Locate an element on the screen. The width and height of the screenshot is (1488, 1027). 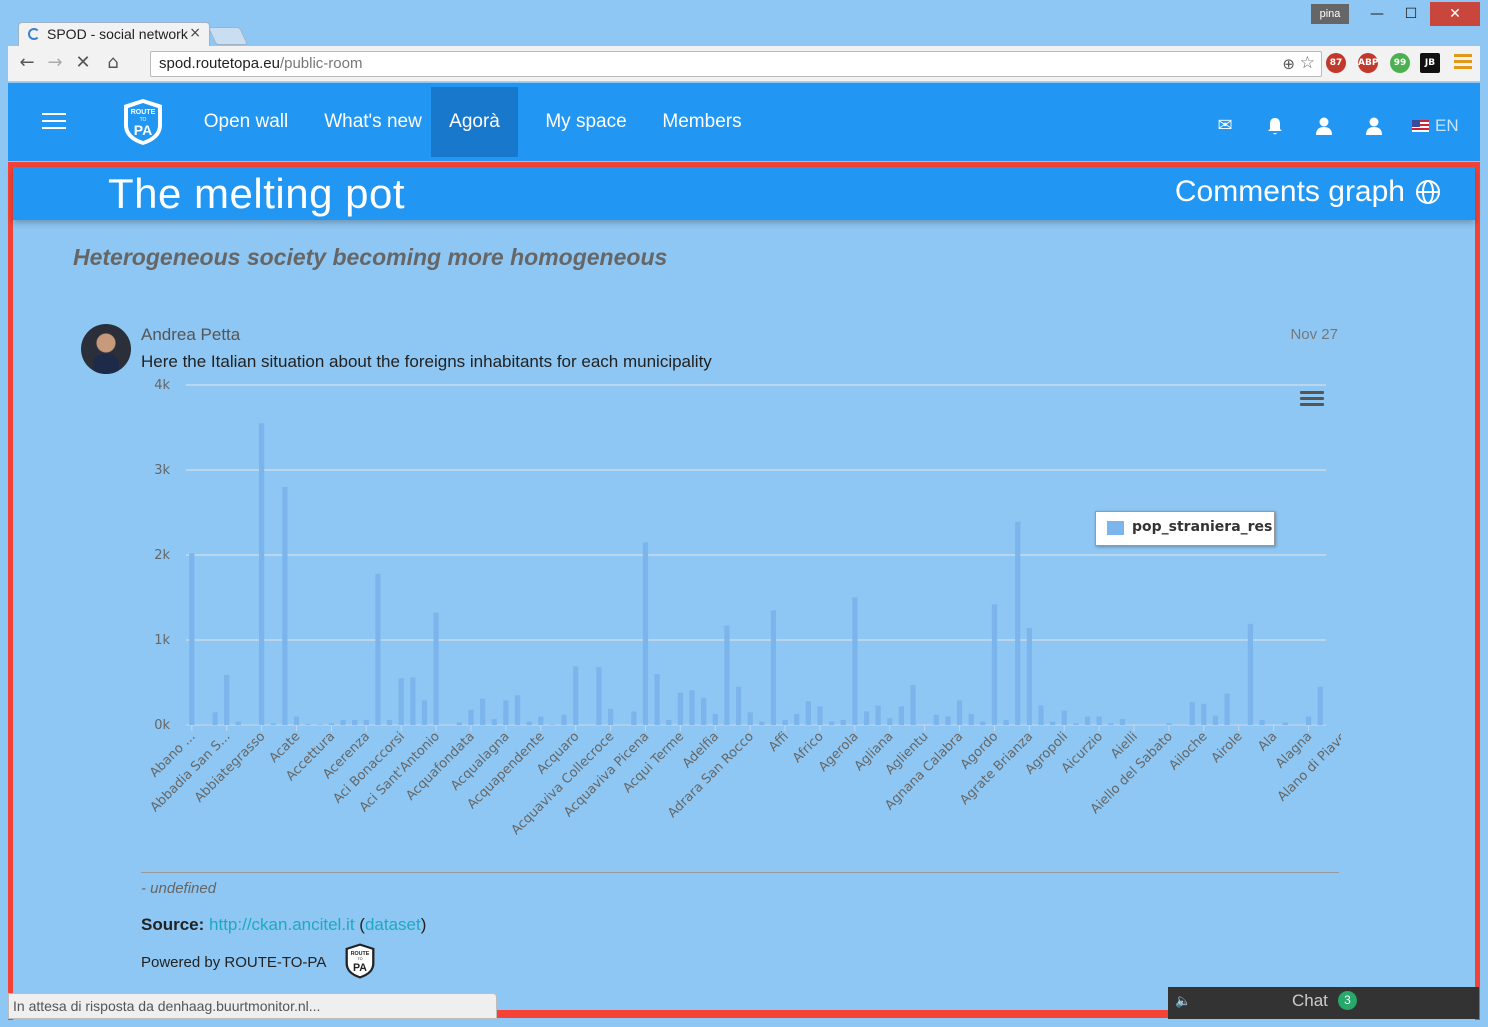
adblock-icon: ABP is located at coordinates (1368, 63).